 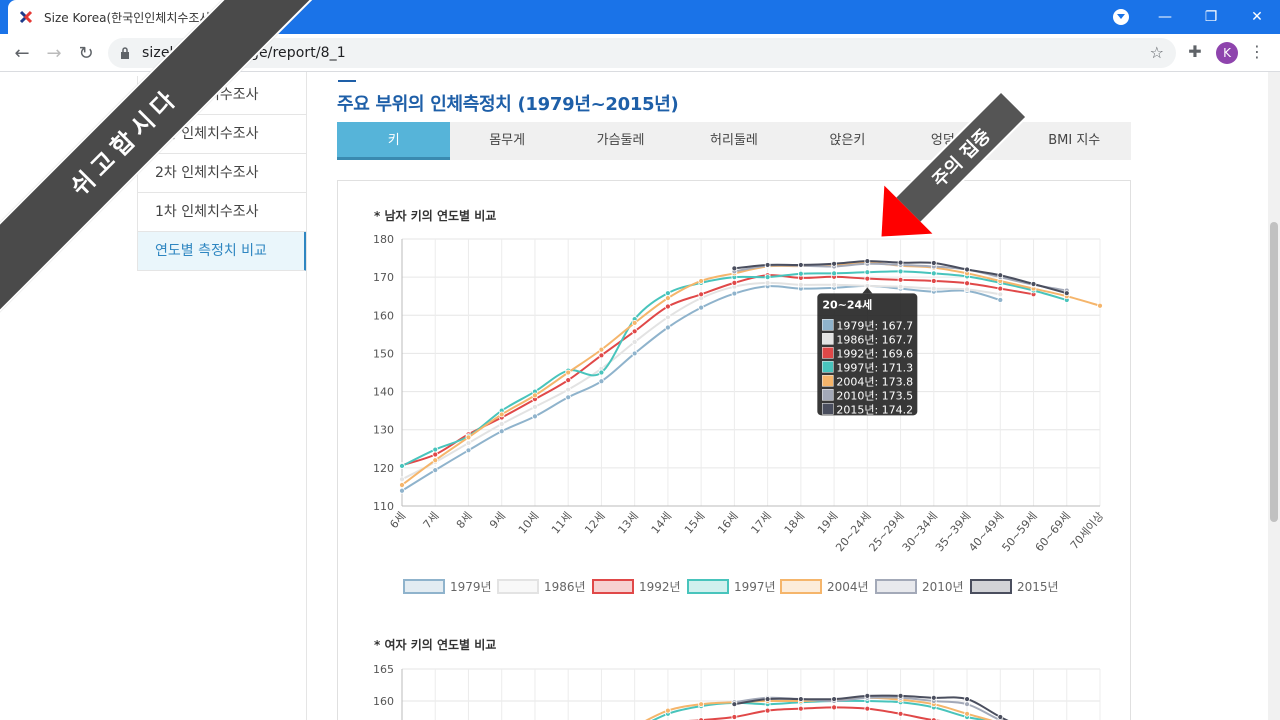 What do you see at coordinates (506, 141) in the screenshot?
I see `tab-weight: 몸무게` at bounding box center [506, 141].